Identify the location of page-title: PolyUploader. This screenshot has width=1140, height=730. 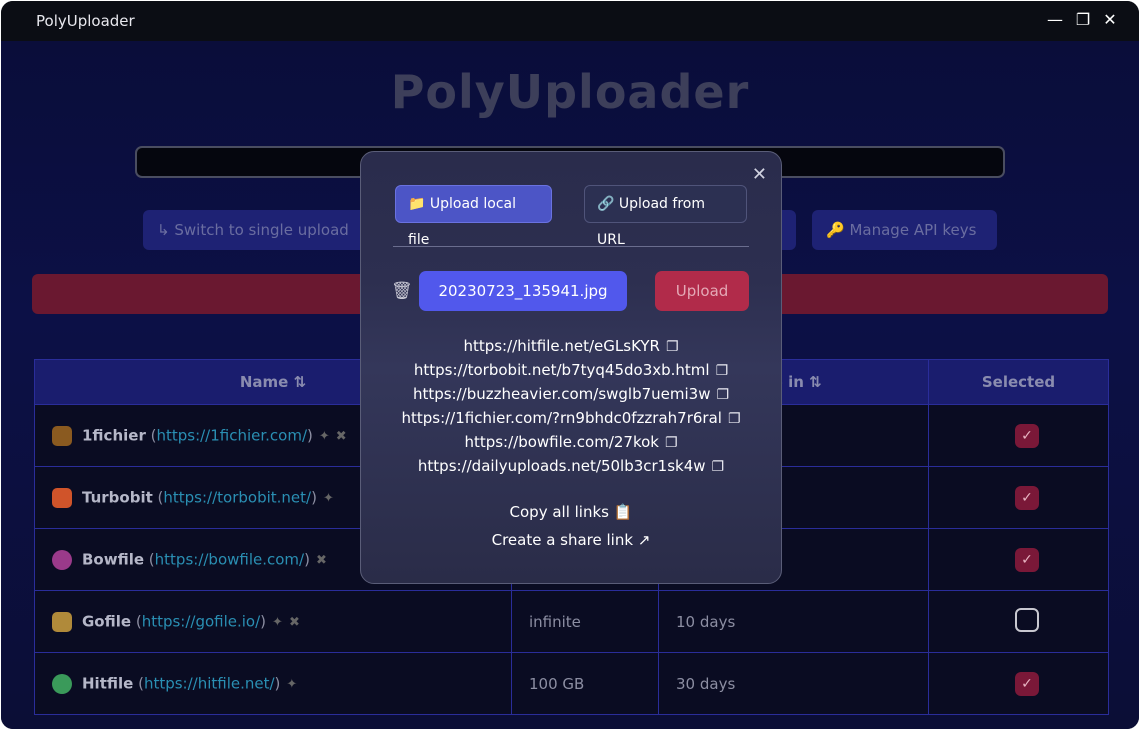
(570, 92).